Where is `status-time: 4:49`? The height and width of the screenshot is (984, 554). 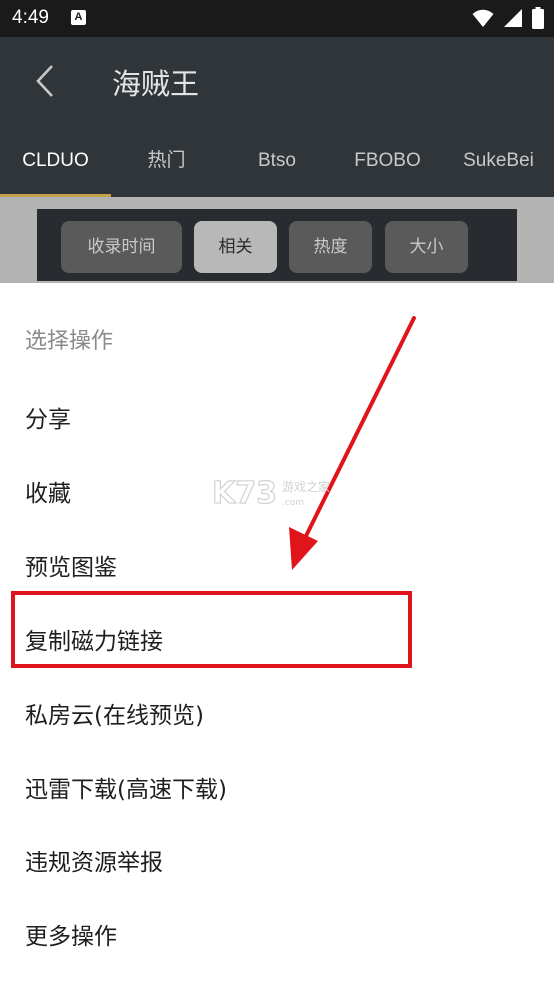
status-time: 4:49 is located at coordinates (30, 17).